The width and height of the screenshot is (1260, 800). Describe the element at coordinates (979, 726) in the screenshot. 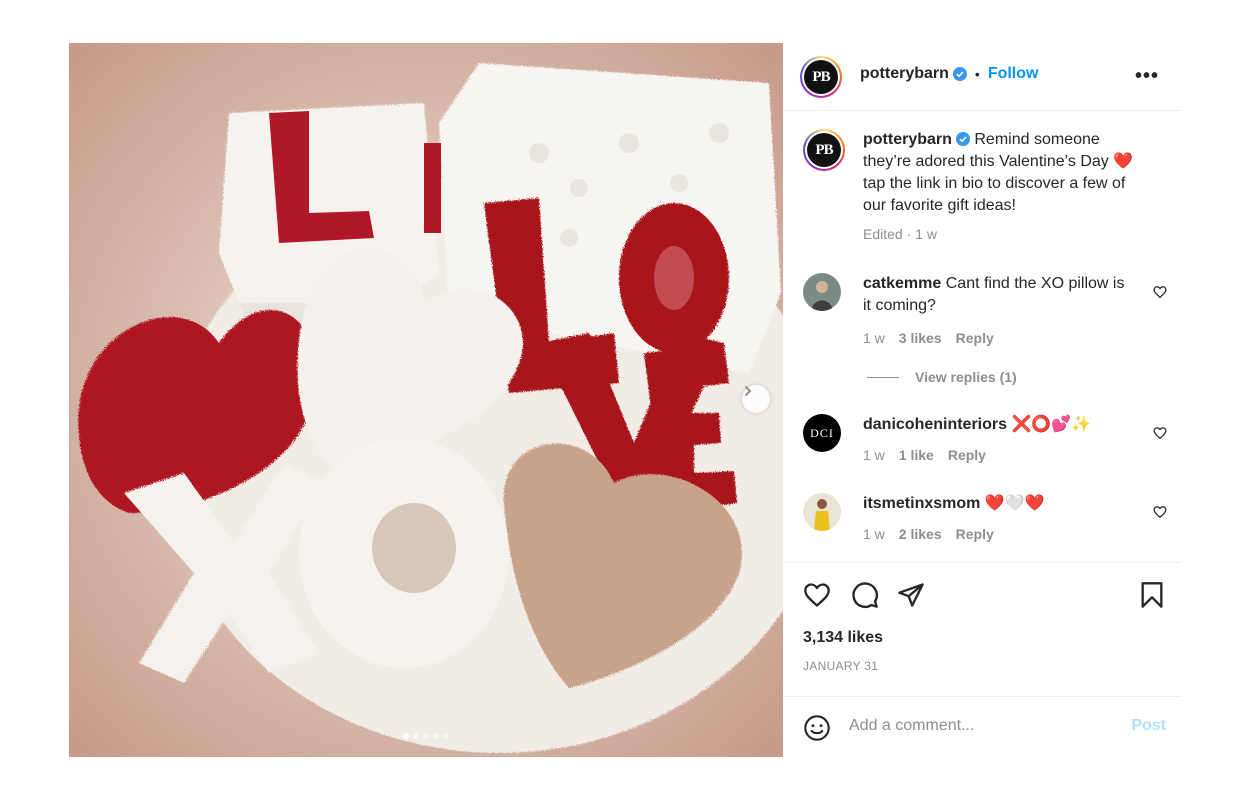

I see `comment-input` at that location.